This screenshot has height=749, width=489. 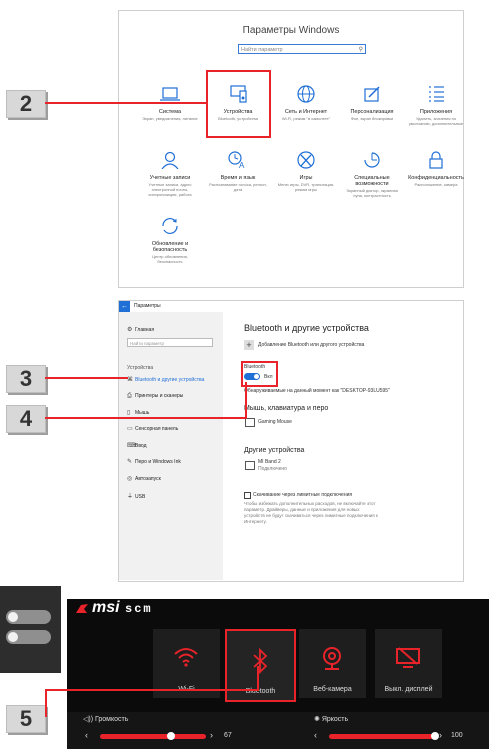 What do you see at coordinates (158, 462) in the screenshot?
I see `sidebar-label: Перо и Windows Ink` at bounding box center [158, 462].